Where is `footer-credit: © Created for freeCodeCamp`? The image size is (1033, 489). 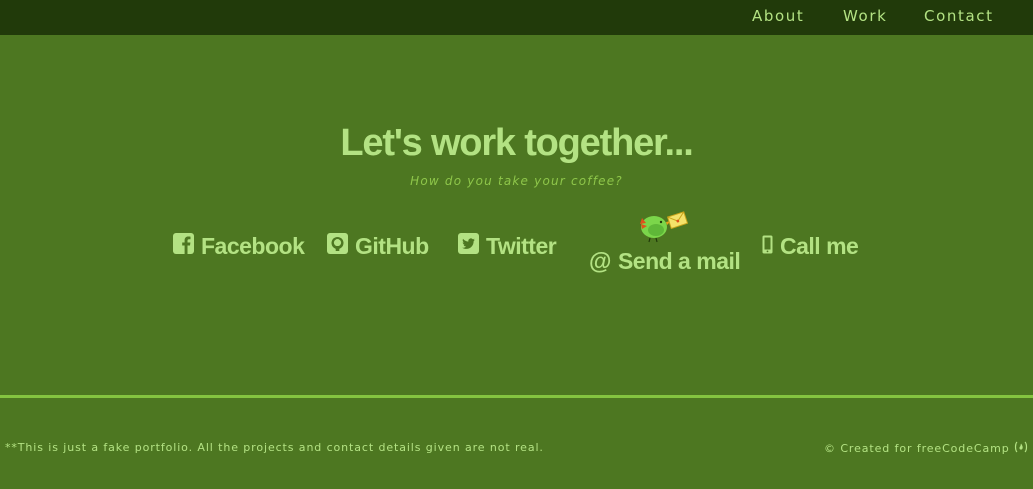
footer-credit: © Created for freeCodeCamp is located at coordinates (926, 448).